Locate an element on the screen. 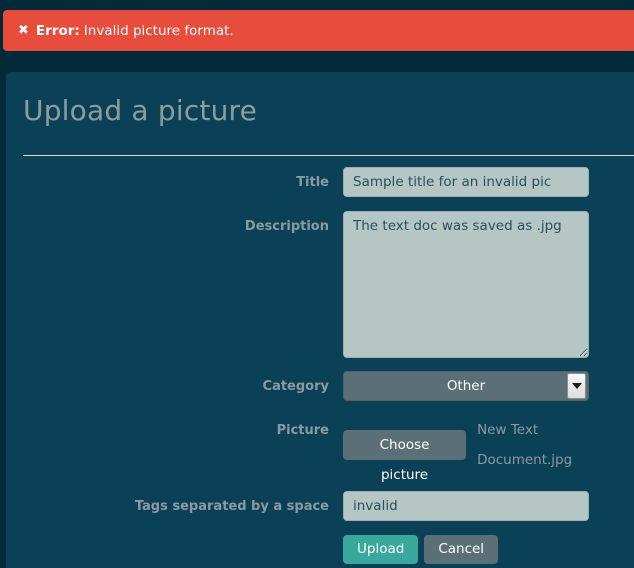 The image size is (634, 568). selected-filename: New Text Document.jpg is located at coordinates (525, 445).